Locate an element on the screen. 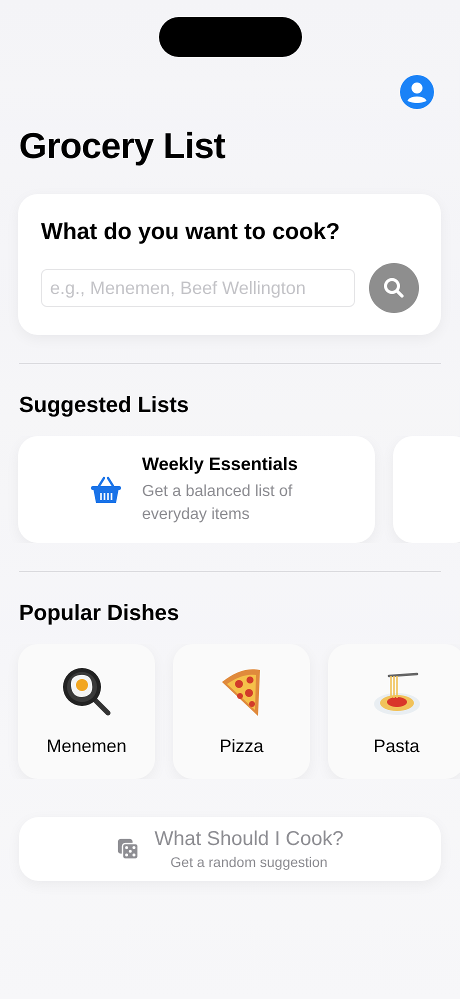 This screenshot has width=460, height=999. list-title: Weekly Essentials is located at coordinates (220, 464).